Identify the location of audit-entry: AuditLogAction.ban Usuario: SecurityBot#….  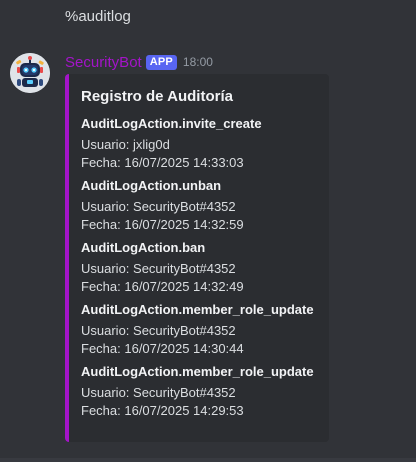
(199, 267).